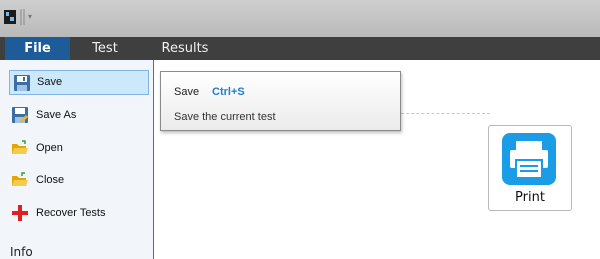  What do you see at coordinates (228, 92) in the screenshot?
I see `tooltip-shortcut: Ctrl+S` at bounding box center [228, 92].